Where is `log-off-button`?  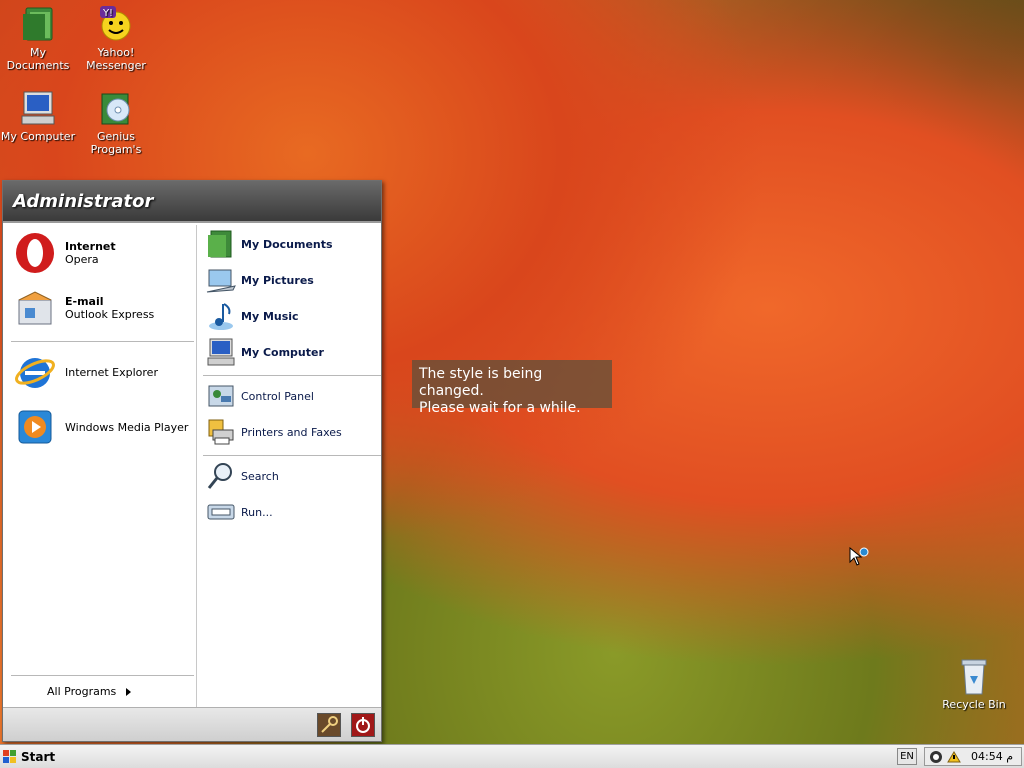 log-off-button is located at coordinates (329, 725).